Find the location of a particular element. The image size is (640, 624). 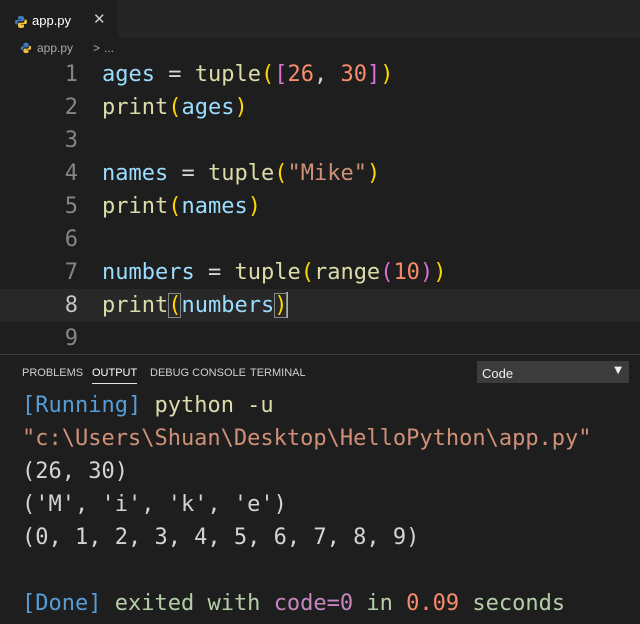

code-line: 1 ages = tuple([26, 30]) is located at coordinates (320, 74).